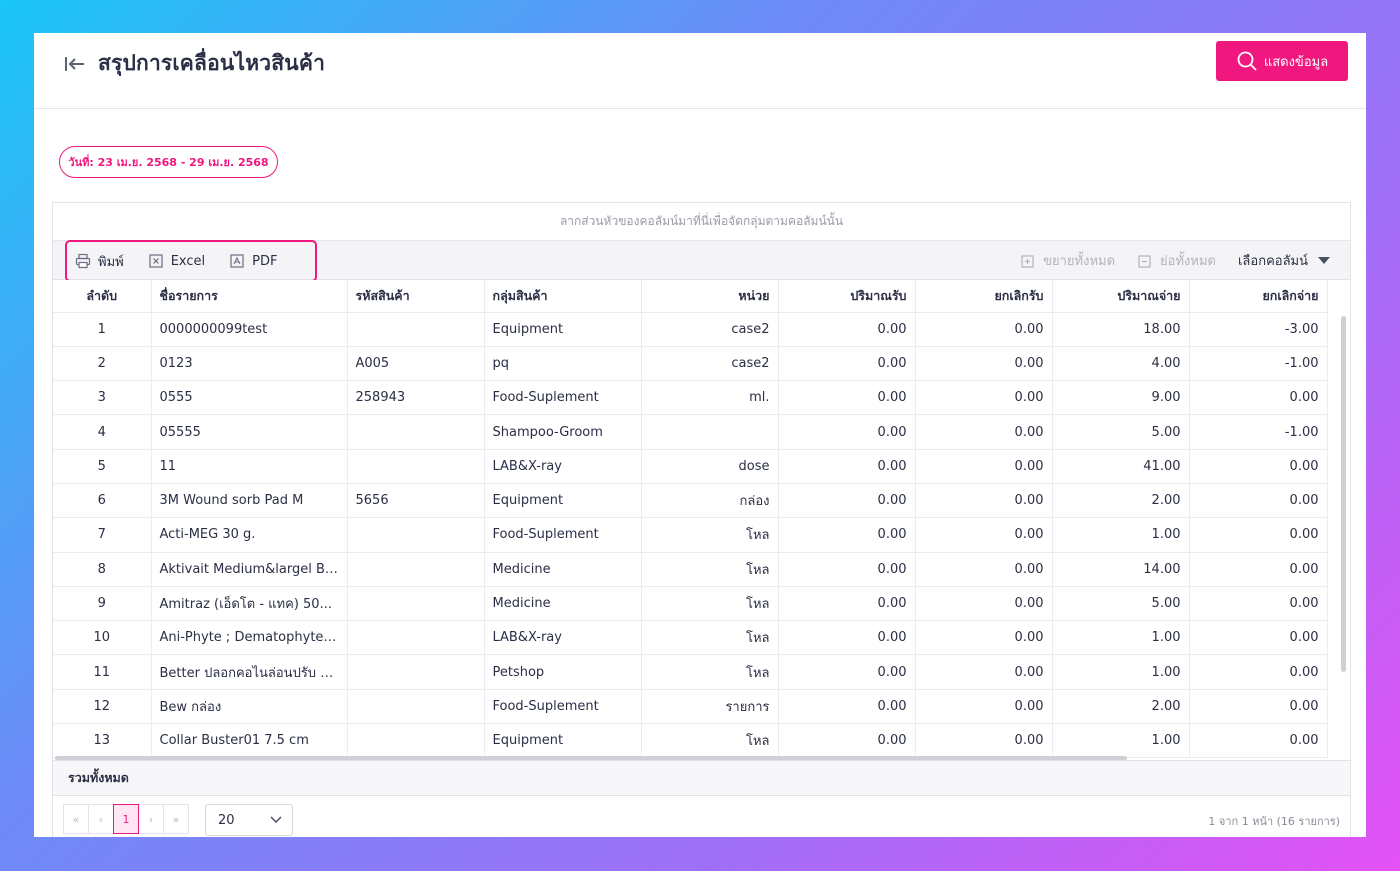 The height and width of the screenshot is (871, 1400). What do you see at coordinates (176, 819) in the screenshot?
I see `last-page-button: »` at bounding box center [176, 819].